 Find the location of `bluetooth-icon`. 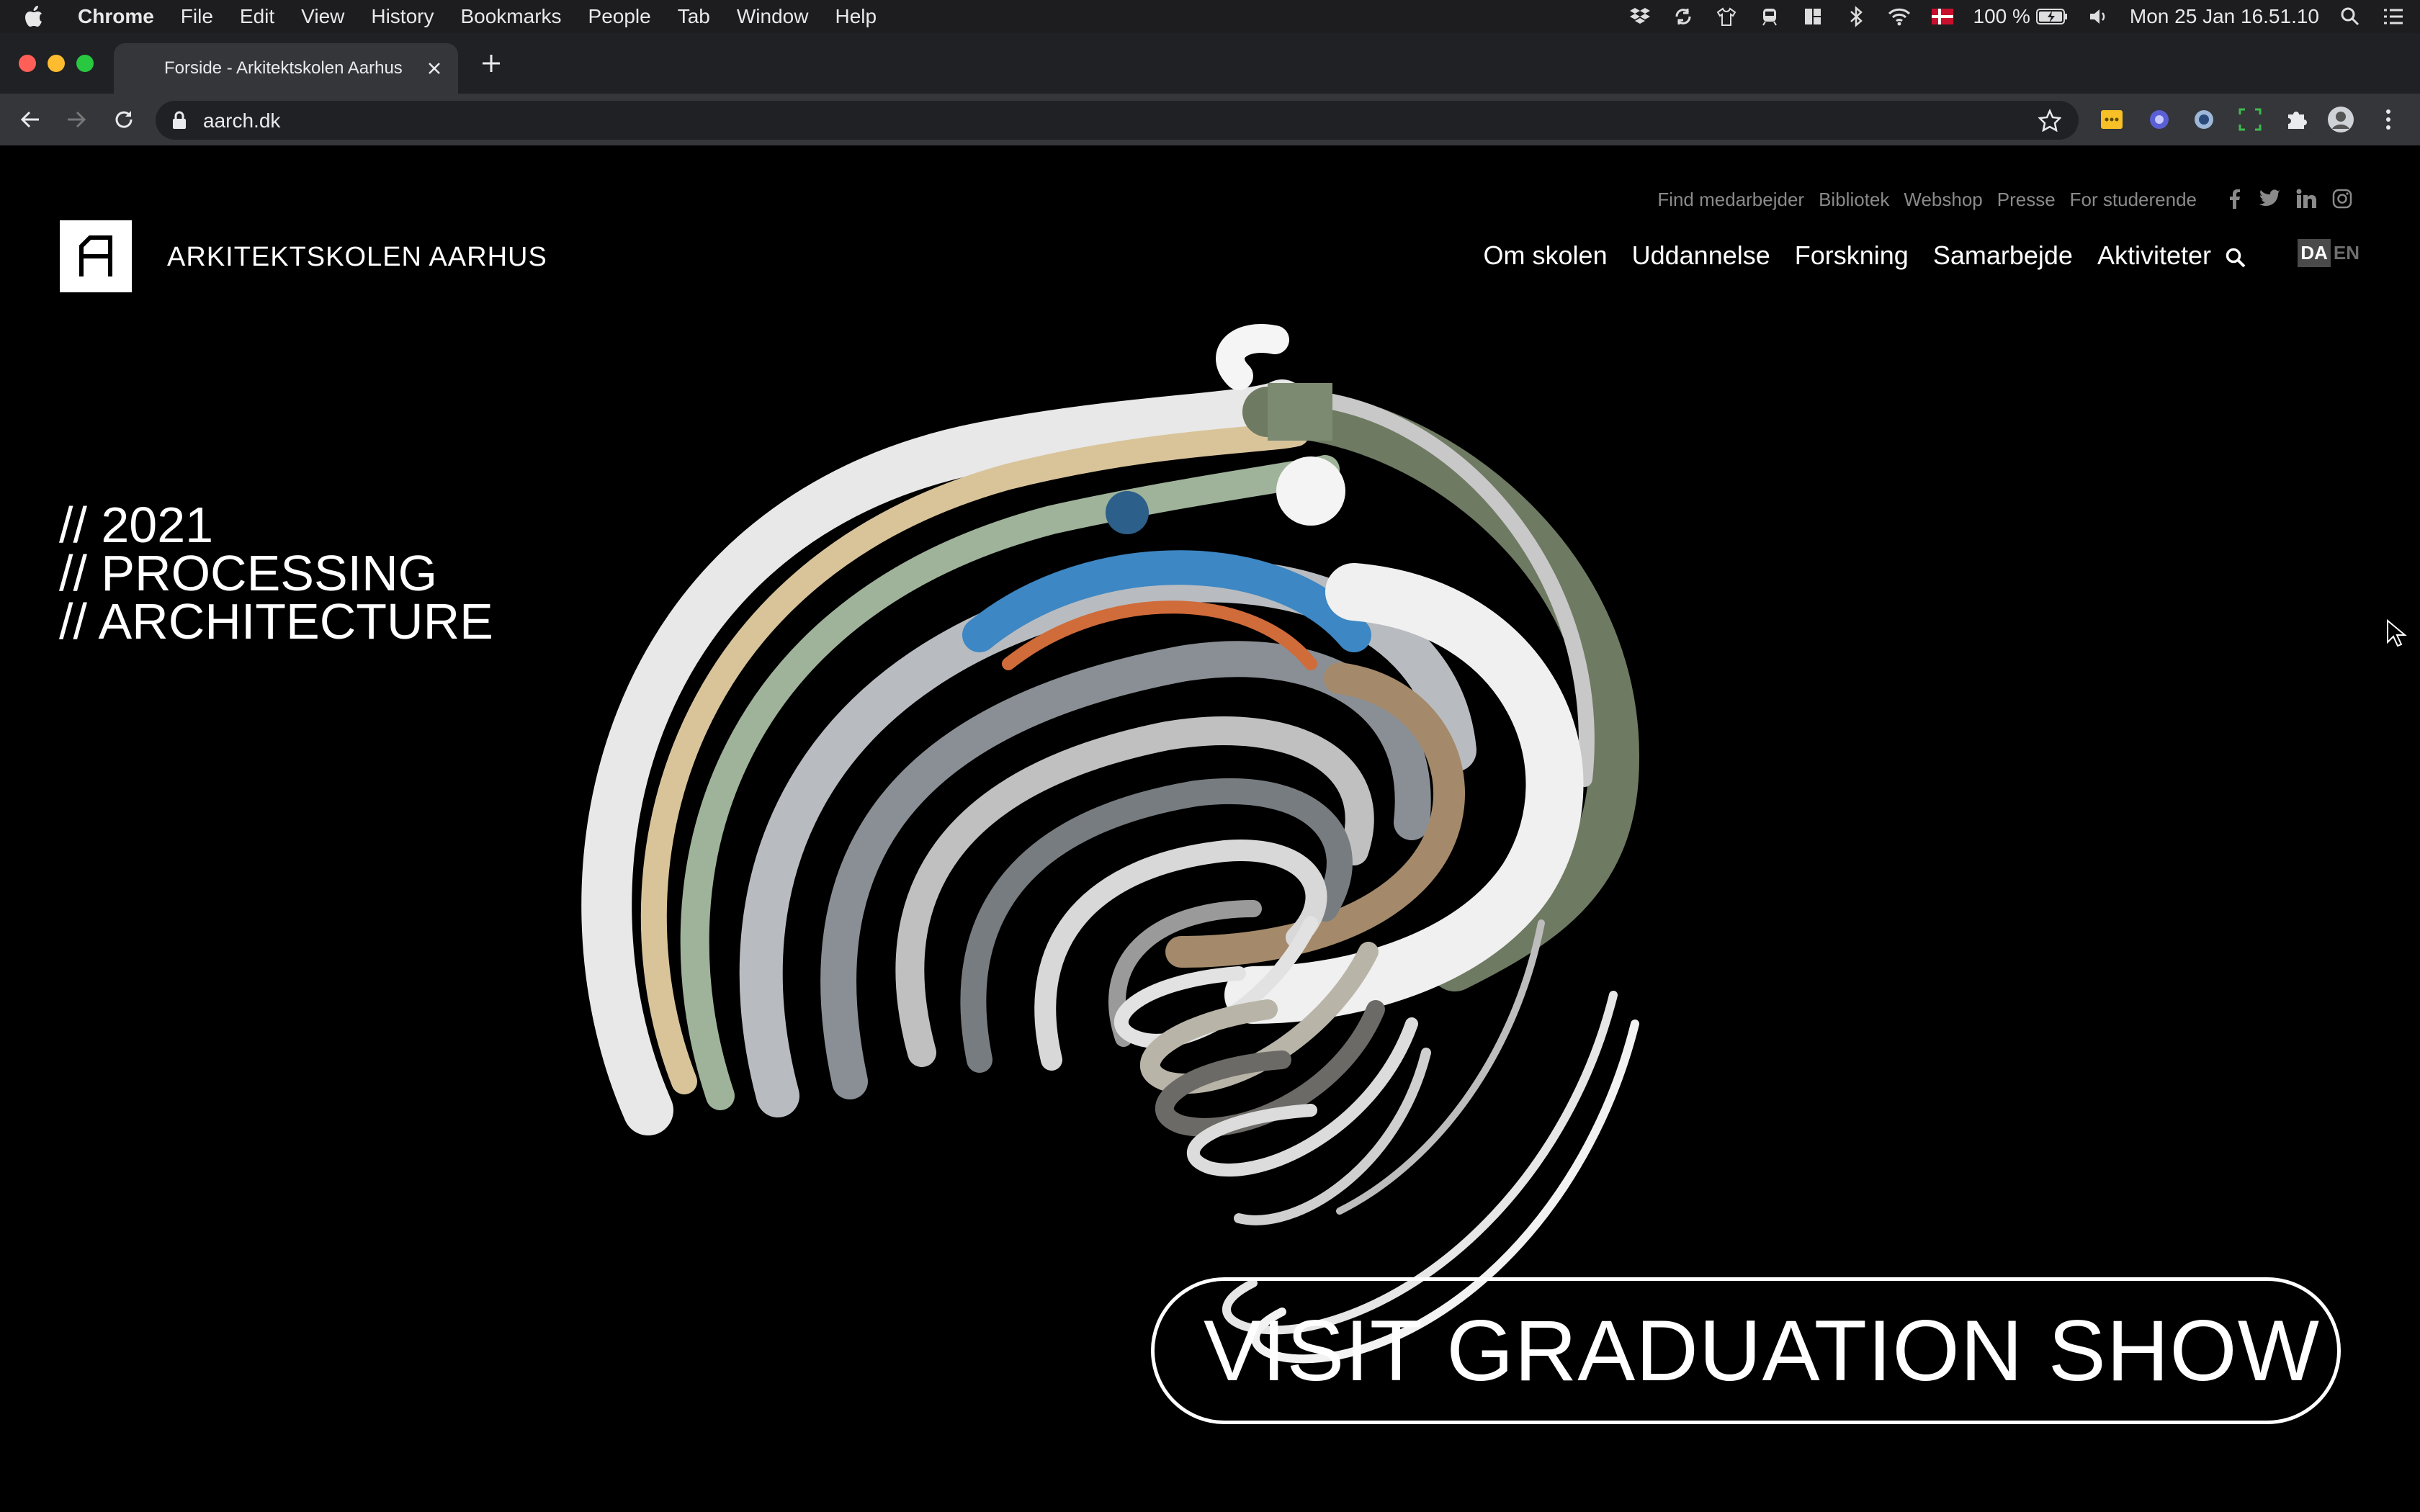

bluetooth-icon is located at coordinates (1856, 16).